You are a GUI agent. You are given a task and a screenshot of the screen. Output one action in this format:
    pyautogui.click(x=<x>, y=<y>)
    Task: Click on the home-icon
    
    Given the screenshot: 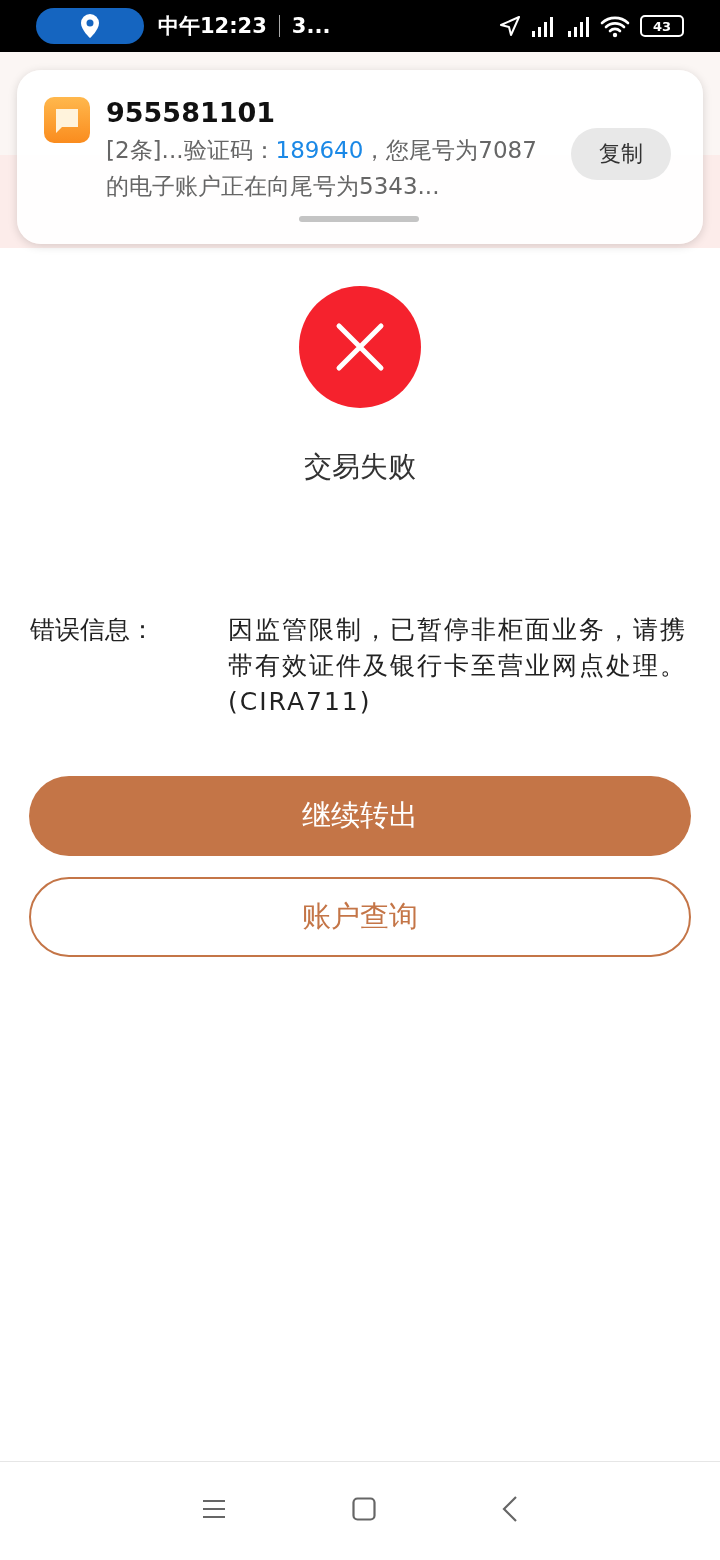 What is the action you would take?
    pyautogui.click(x=364, y=1509)
    